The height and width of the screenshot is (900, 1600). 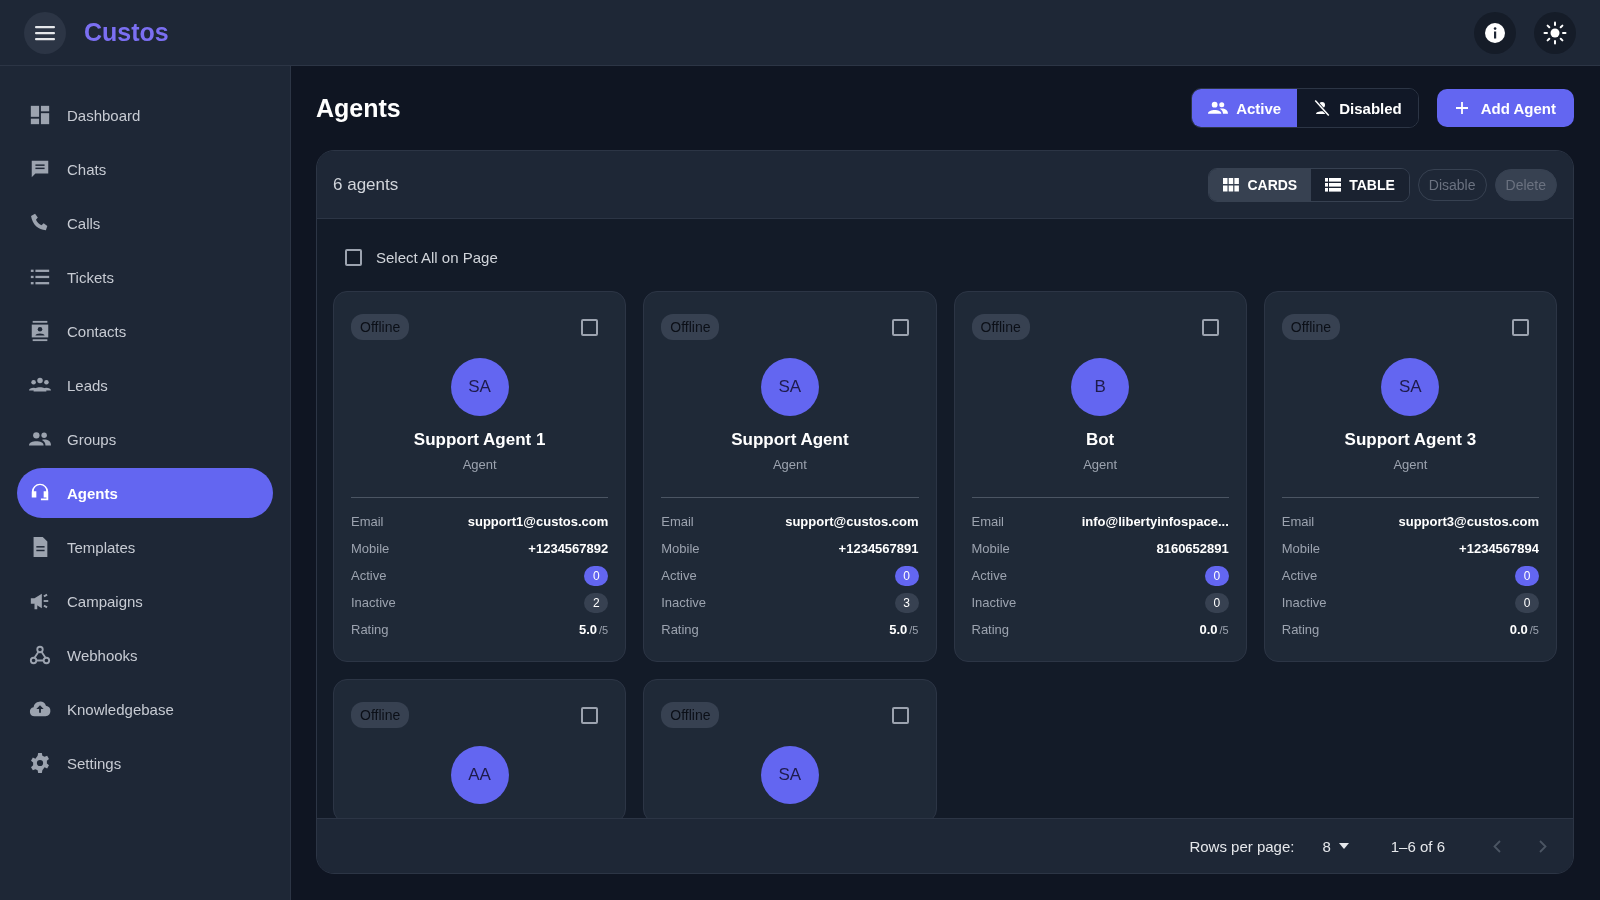 What do you see at coordinates (437, 257) in the screenshot?
I see `select-all-label: Select All on Page` at bounding box center [437, 257].